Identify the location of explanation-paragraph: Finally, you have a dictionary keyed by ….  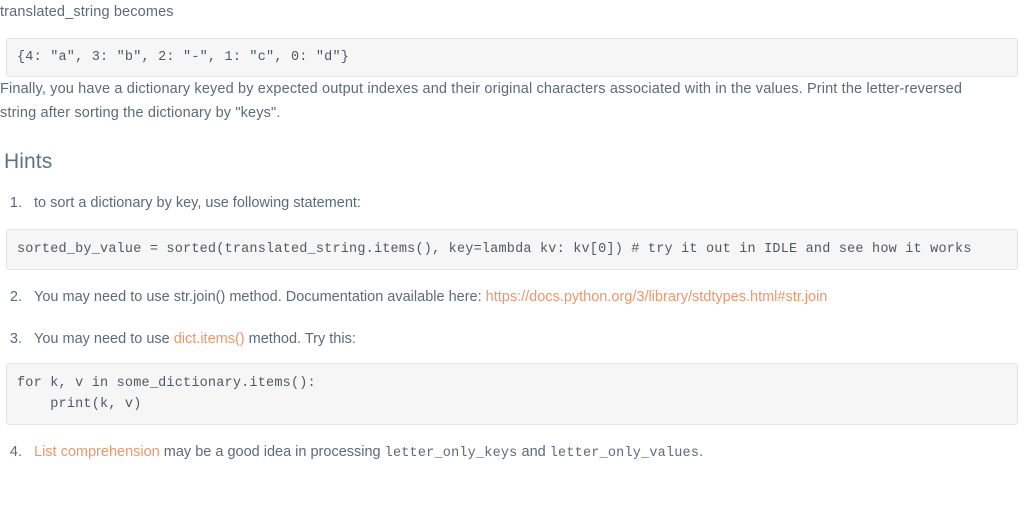
(481, 101).